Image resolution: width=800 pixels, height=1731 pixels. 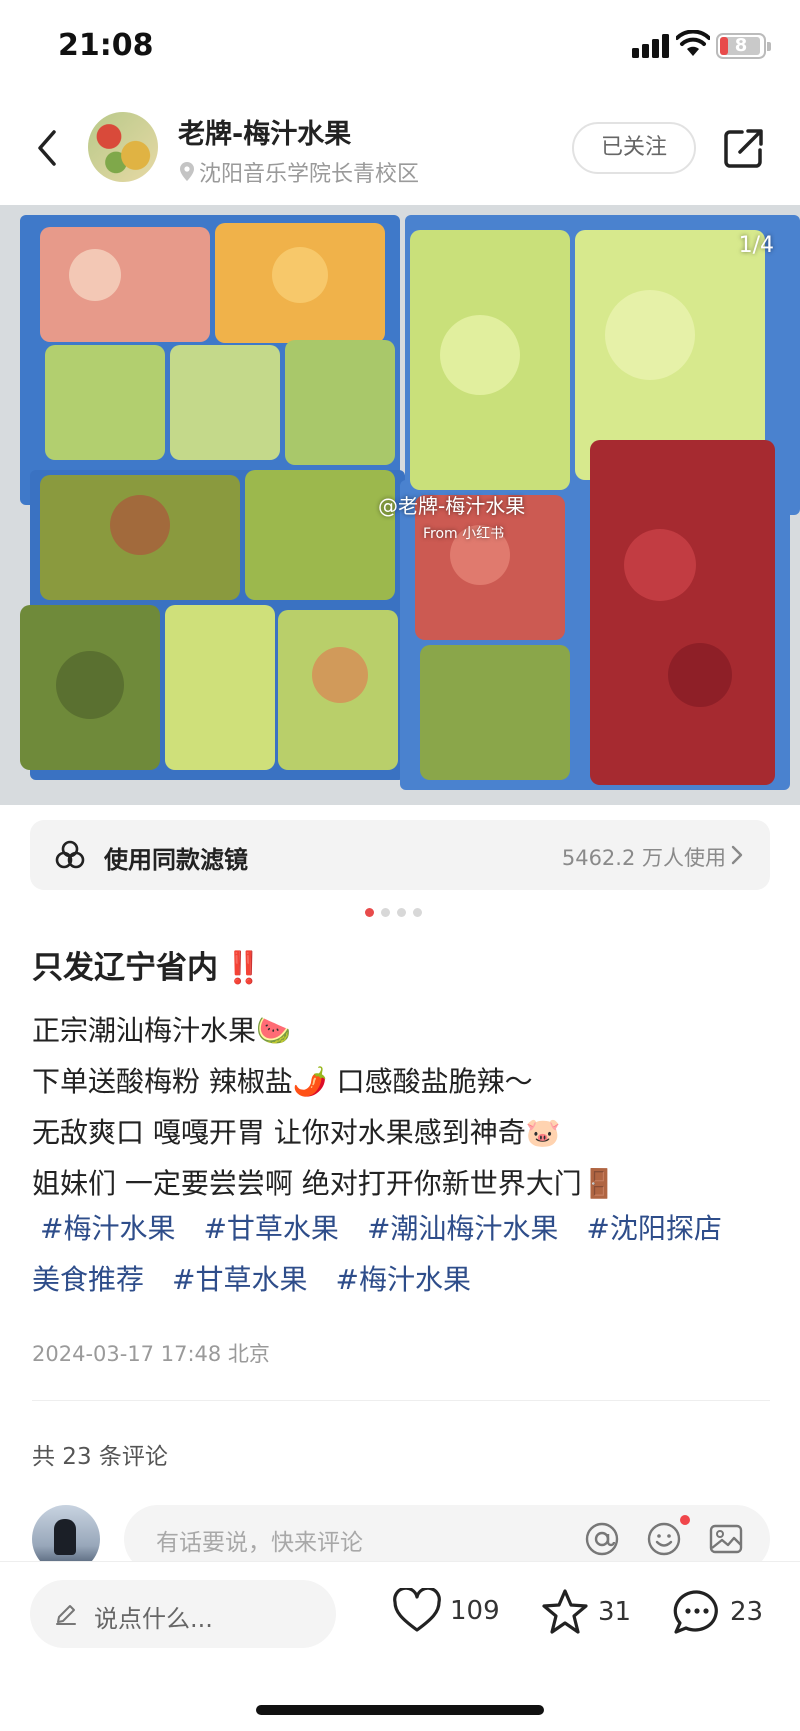 I want to click on status-time: 21:08, so click(x=106, y=45).